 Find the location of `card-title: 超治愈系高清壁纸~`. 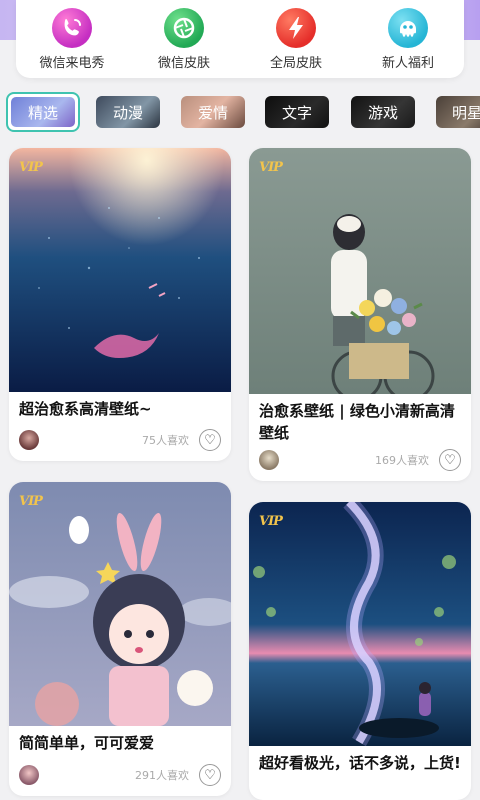

card-title: 超治愈系高清壁纸~ is located at coordinates (85, 409).